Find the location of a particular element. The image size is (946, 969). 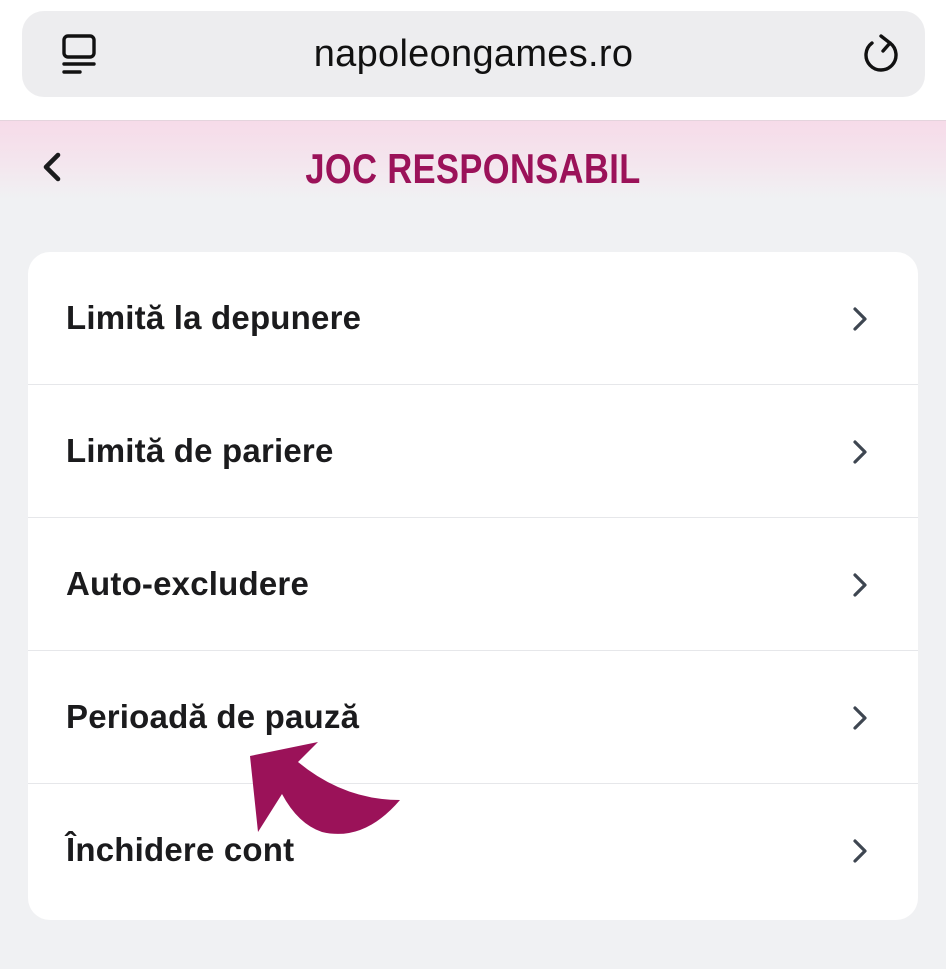

page-header: JOC RESPONSABIL is located at coordinates (473, 160).